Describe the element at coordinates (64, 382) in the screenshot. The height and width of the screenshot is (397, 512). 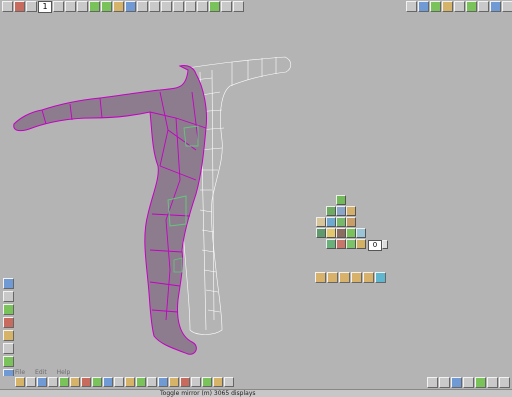
I see `torus-icon` at that location.